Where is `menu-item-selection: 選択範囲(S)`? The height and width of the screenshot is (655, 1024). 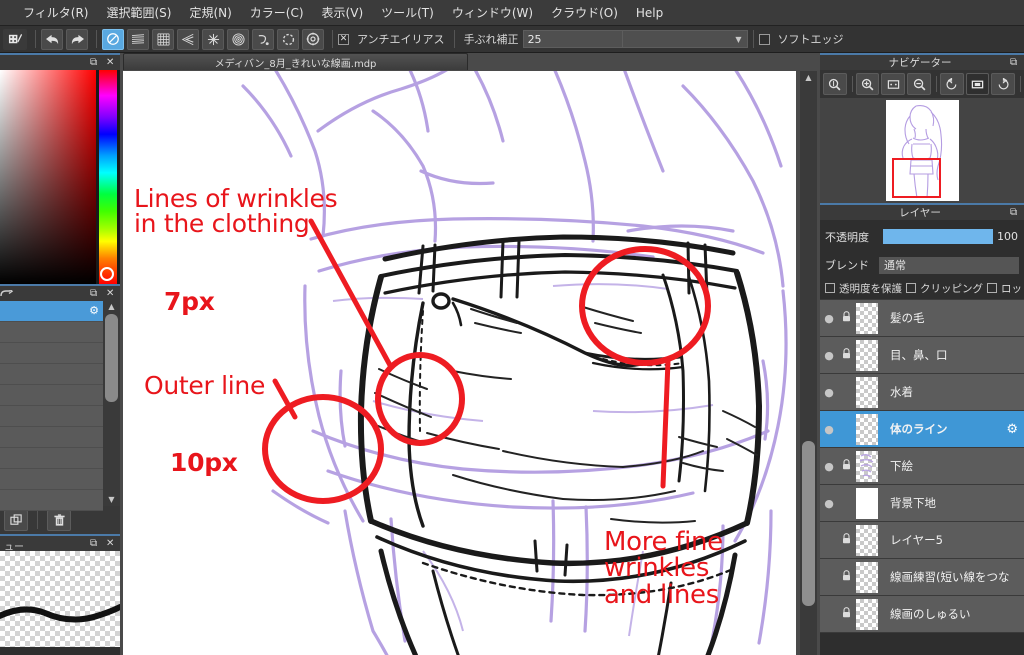
menu-item-selection: 選択範囲(S) is located at coordinates (138, 13).